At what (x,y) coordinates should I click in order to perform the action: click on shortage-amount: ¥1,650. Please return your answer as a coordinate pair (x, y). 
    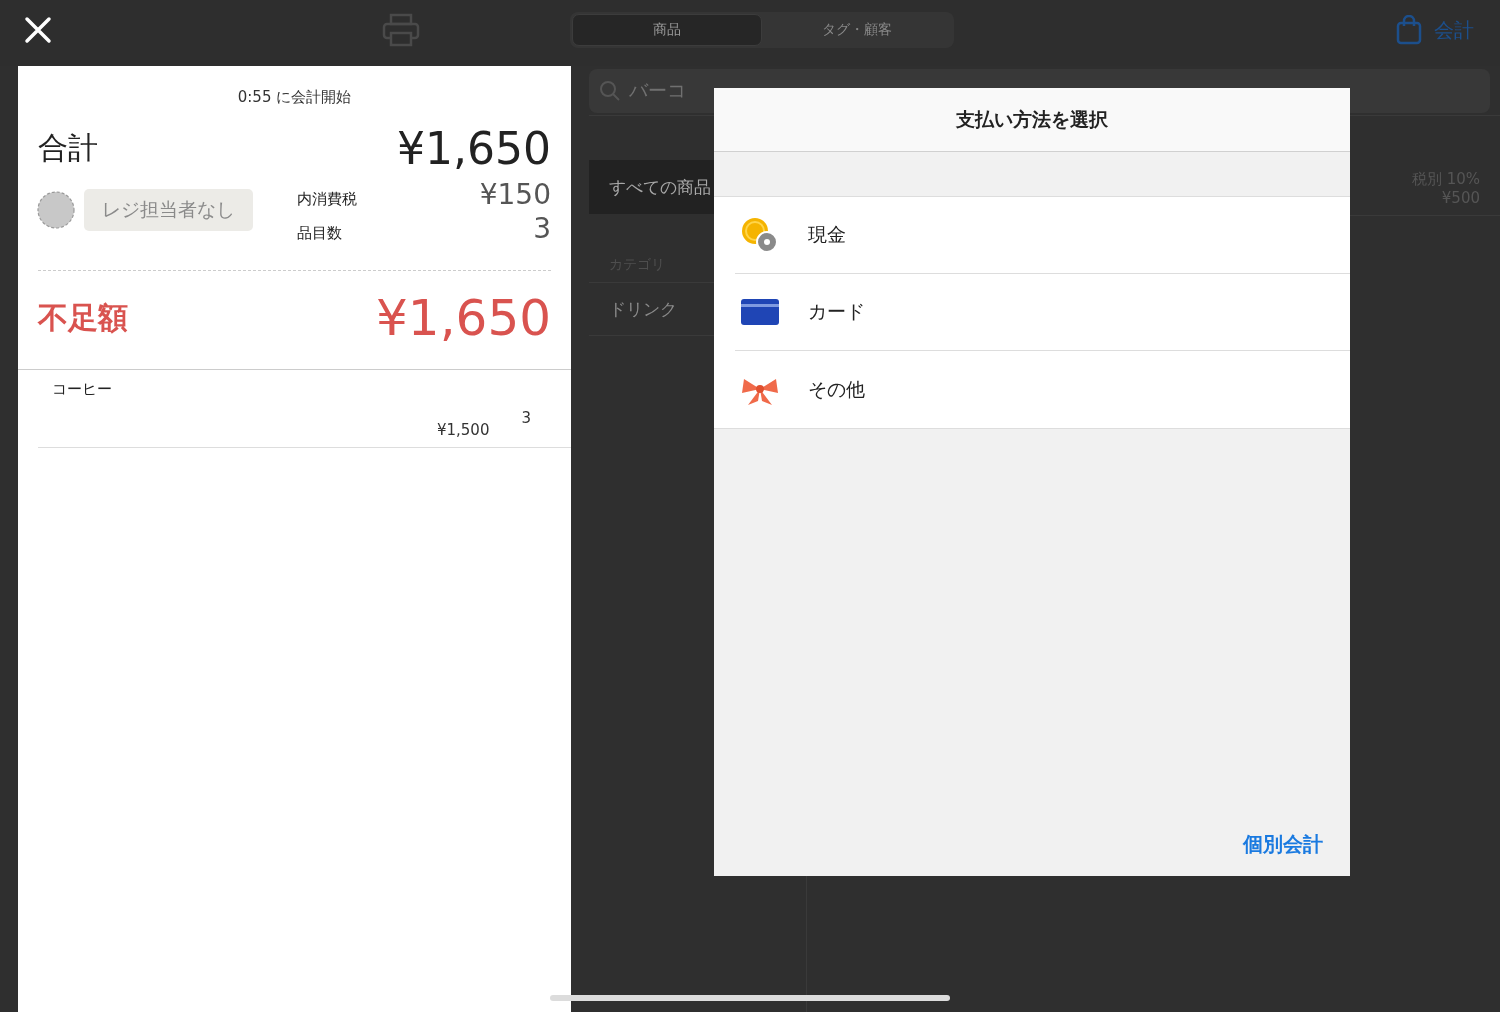
    Looking at the image, I should click on (463, 318).